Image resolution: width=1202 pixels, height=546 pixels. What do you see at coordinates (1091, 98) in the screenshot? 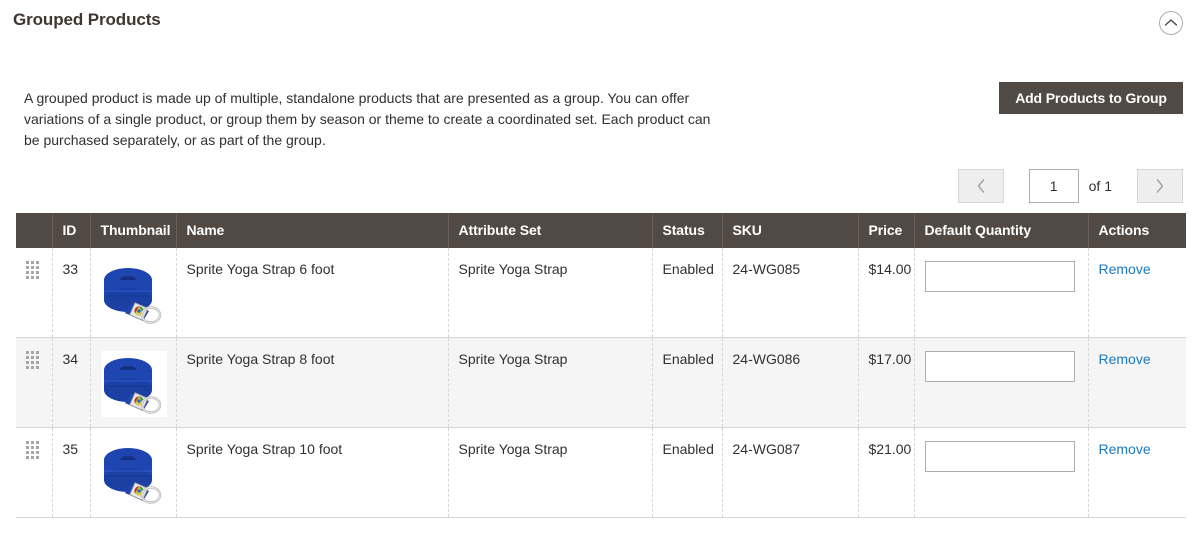
I see `add-products-to-group-button: Add Products to Group` at bounding box center [1091, 98].